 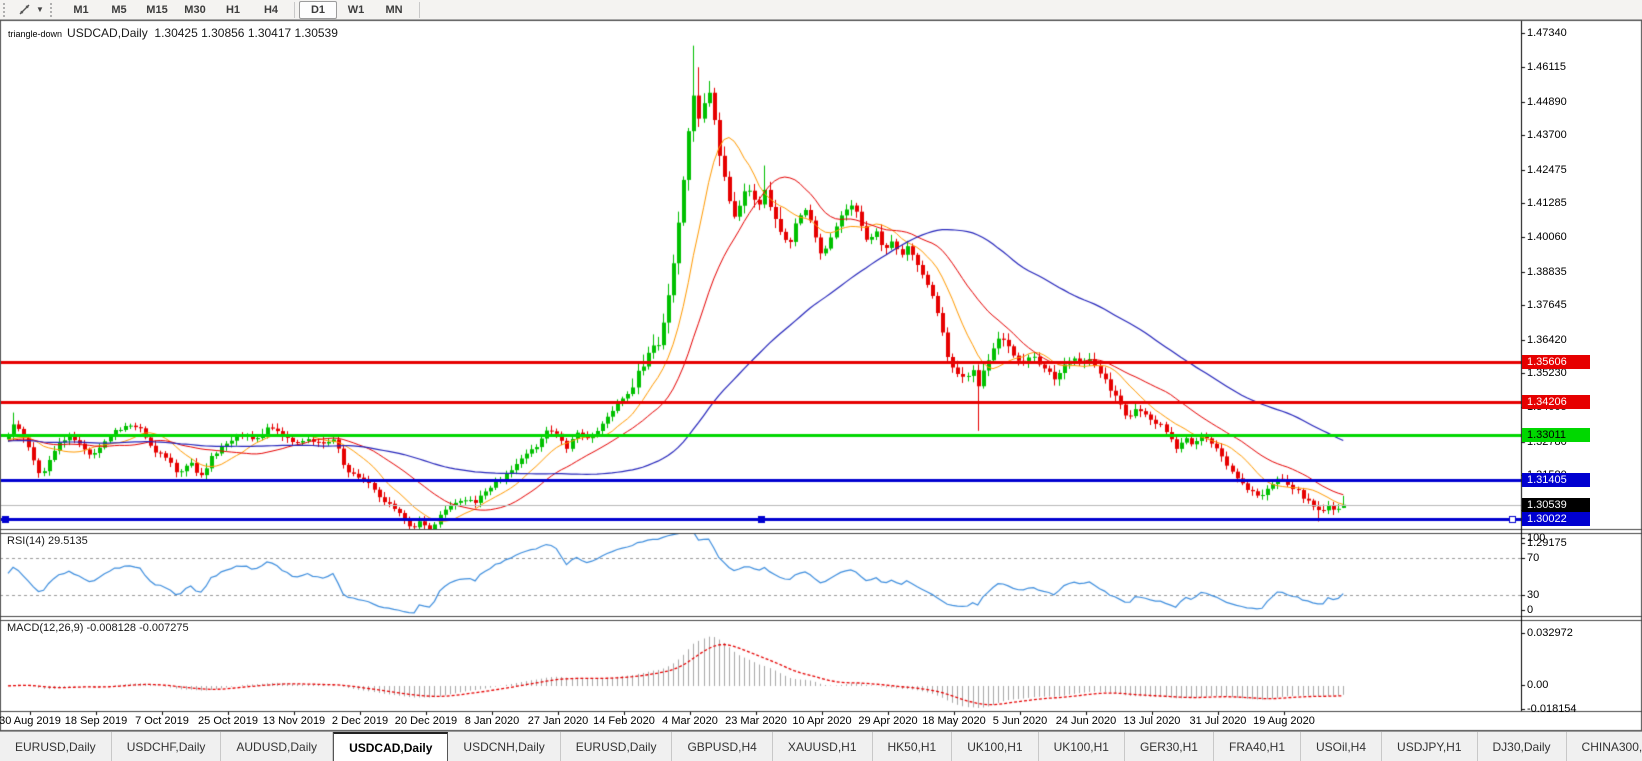 I want to click on timeframe-buttons: M1 M5 M15 M30 H1 H4 D1 W1 MN, so click(x=237, y=9).